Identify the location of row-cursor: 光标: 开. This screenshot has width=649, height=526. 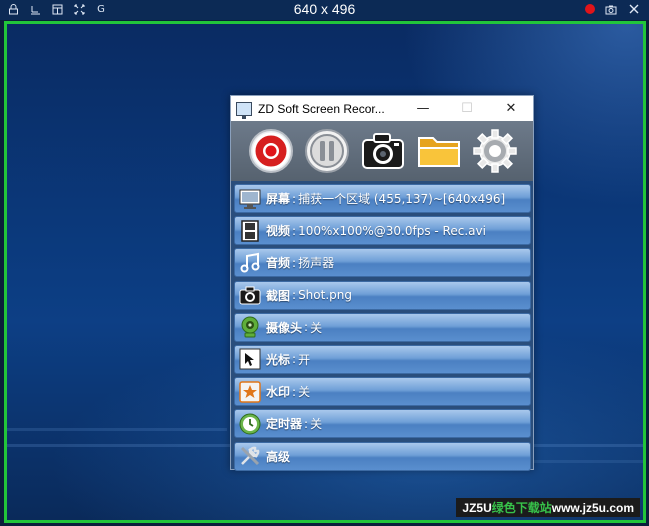
(382, 359).